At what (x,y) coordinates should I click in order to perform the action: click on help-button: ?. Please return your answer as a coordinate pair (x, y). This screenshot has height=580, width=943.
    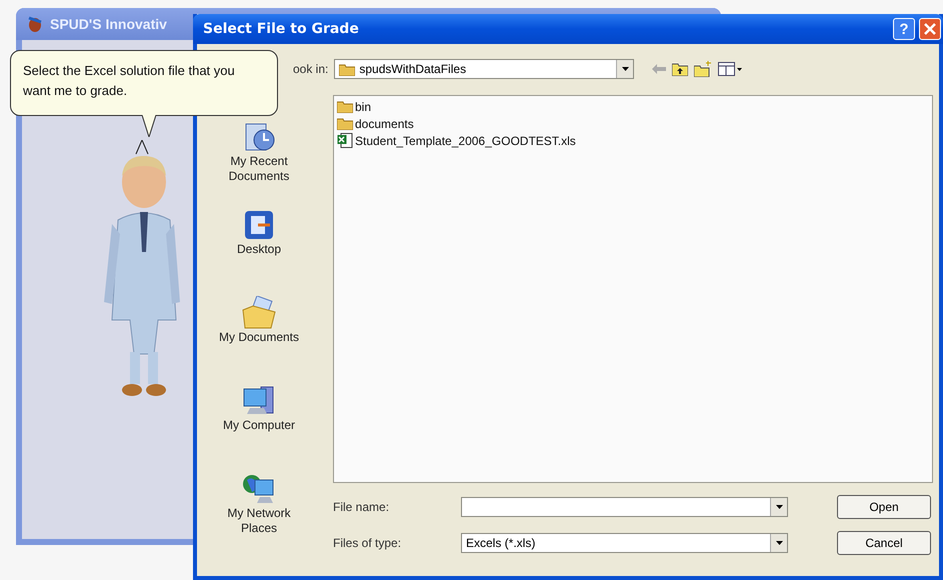
    Looking at the image, I should click on (904, 29).